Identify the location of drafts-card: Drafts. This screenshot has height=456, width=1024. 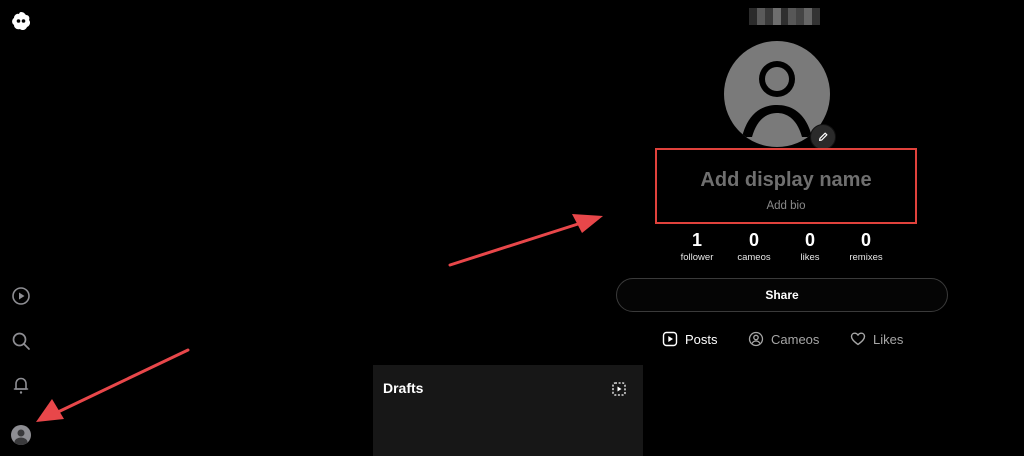
(508, 410).